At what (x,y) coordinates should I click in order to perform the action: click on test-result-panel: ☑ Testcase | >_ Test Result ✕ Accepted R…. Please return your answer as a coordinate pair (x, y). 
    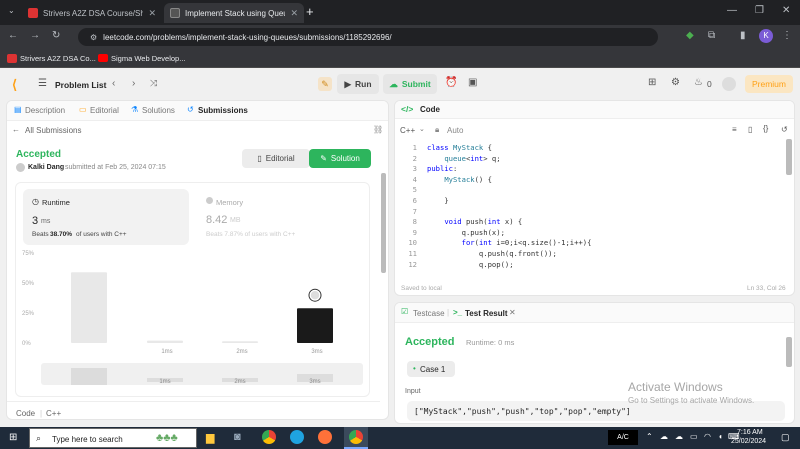
    Looking at the image, I should click on (594, 363).